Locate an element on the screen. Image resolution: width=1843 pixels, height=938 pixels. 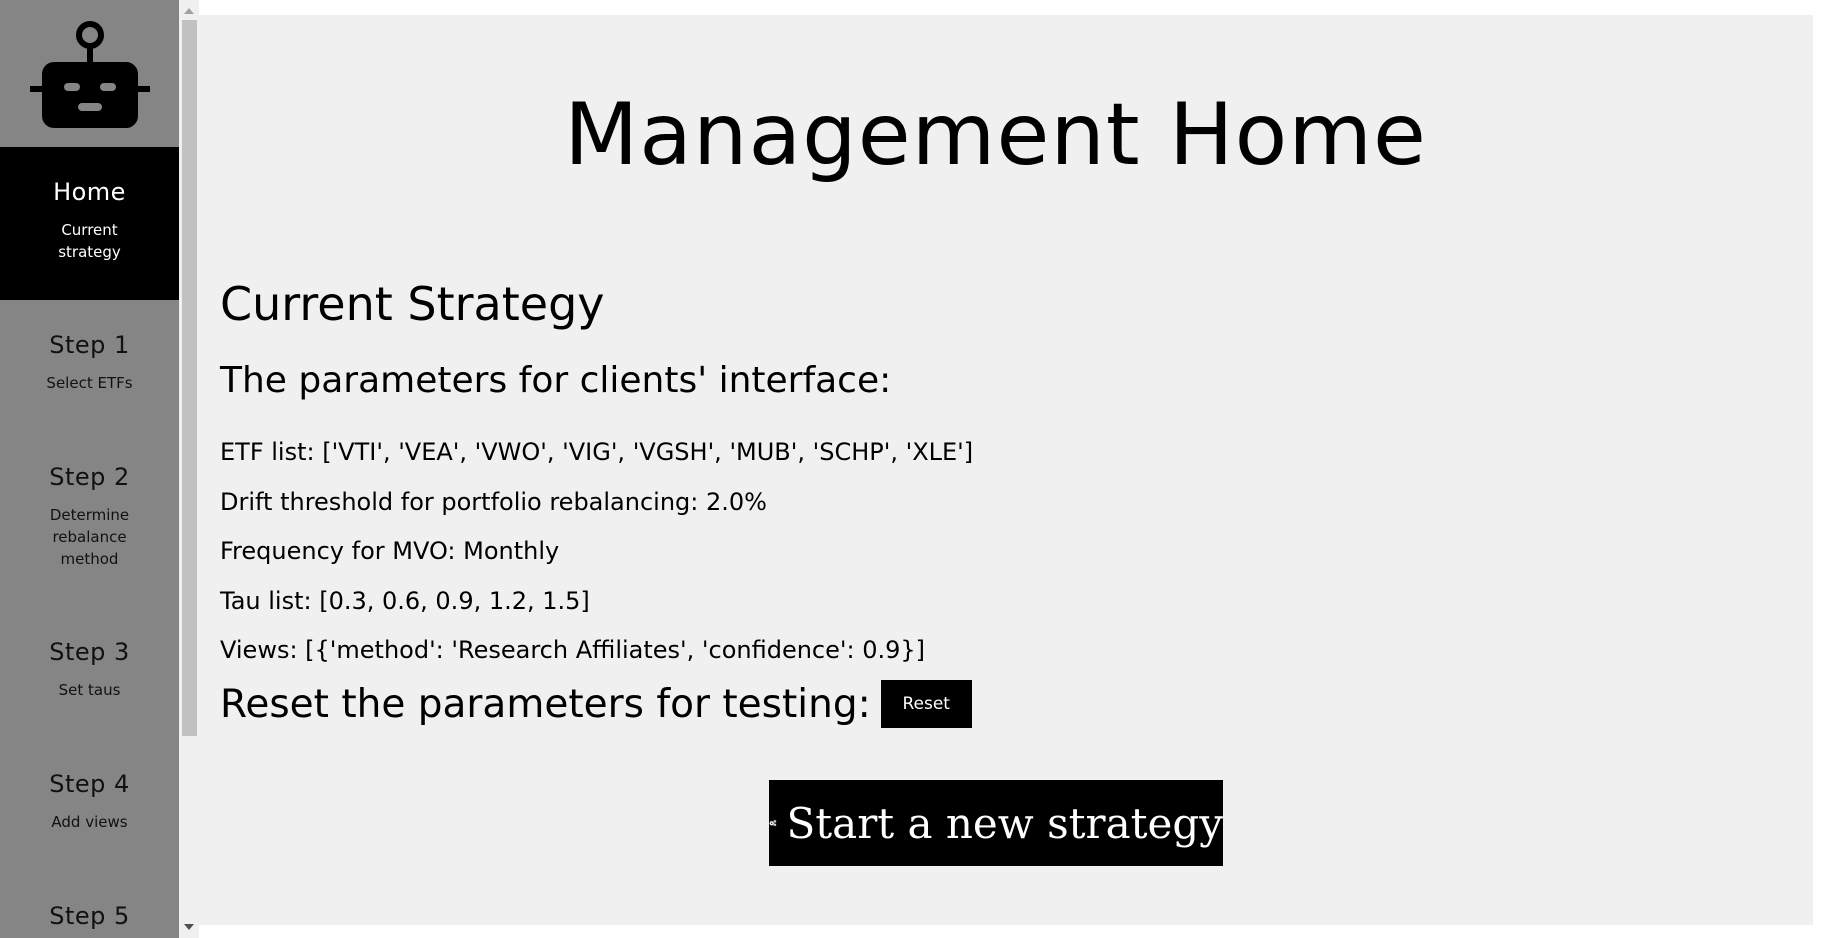
robot-icon is located at coordinates (89, 74).